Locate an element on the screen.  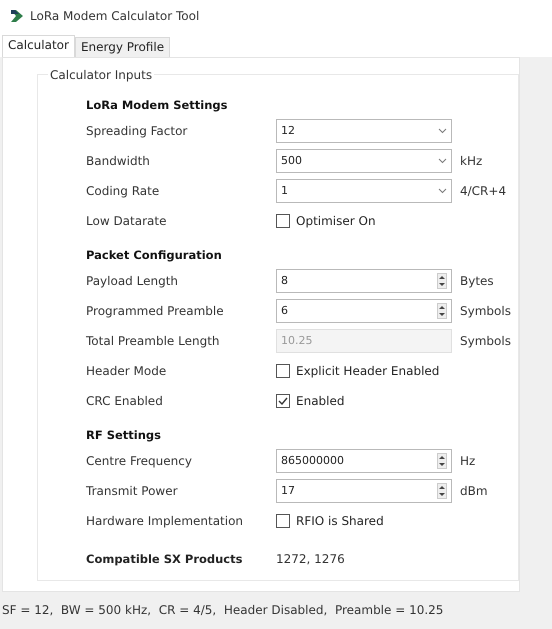
tab: Energy Profile is located at coordinates (122, 47).